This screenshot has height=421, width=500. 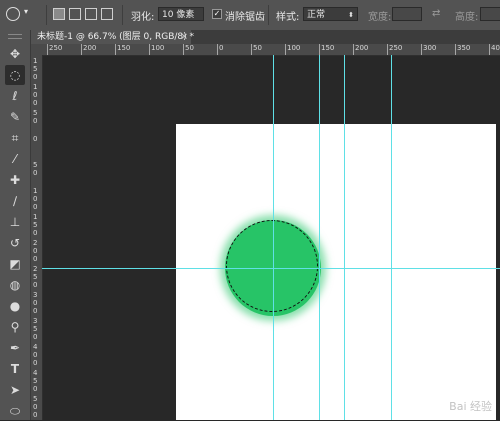 I want to click on feather-label: 羽化:, so click(x=143, y=17).